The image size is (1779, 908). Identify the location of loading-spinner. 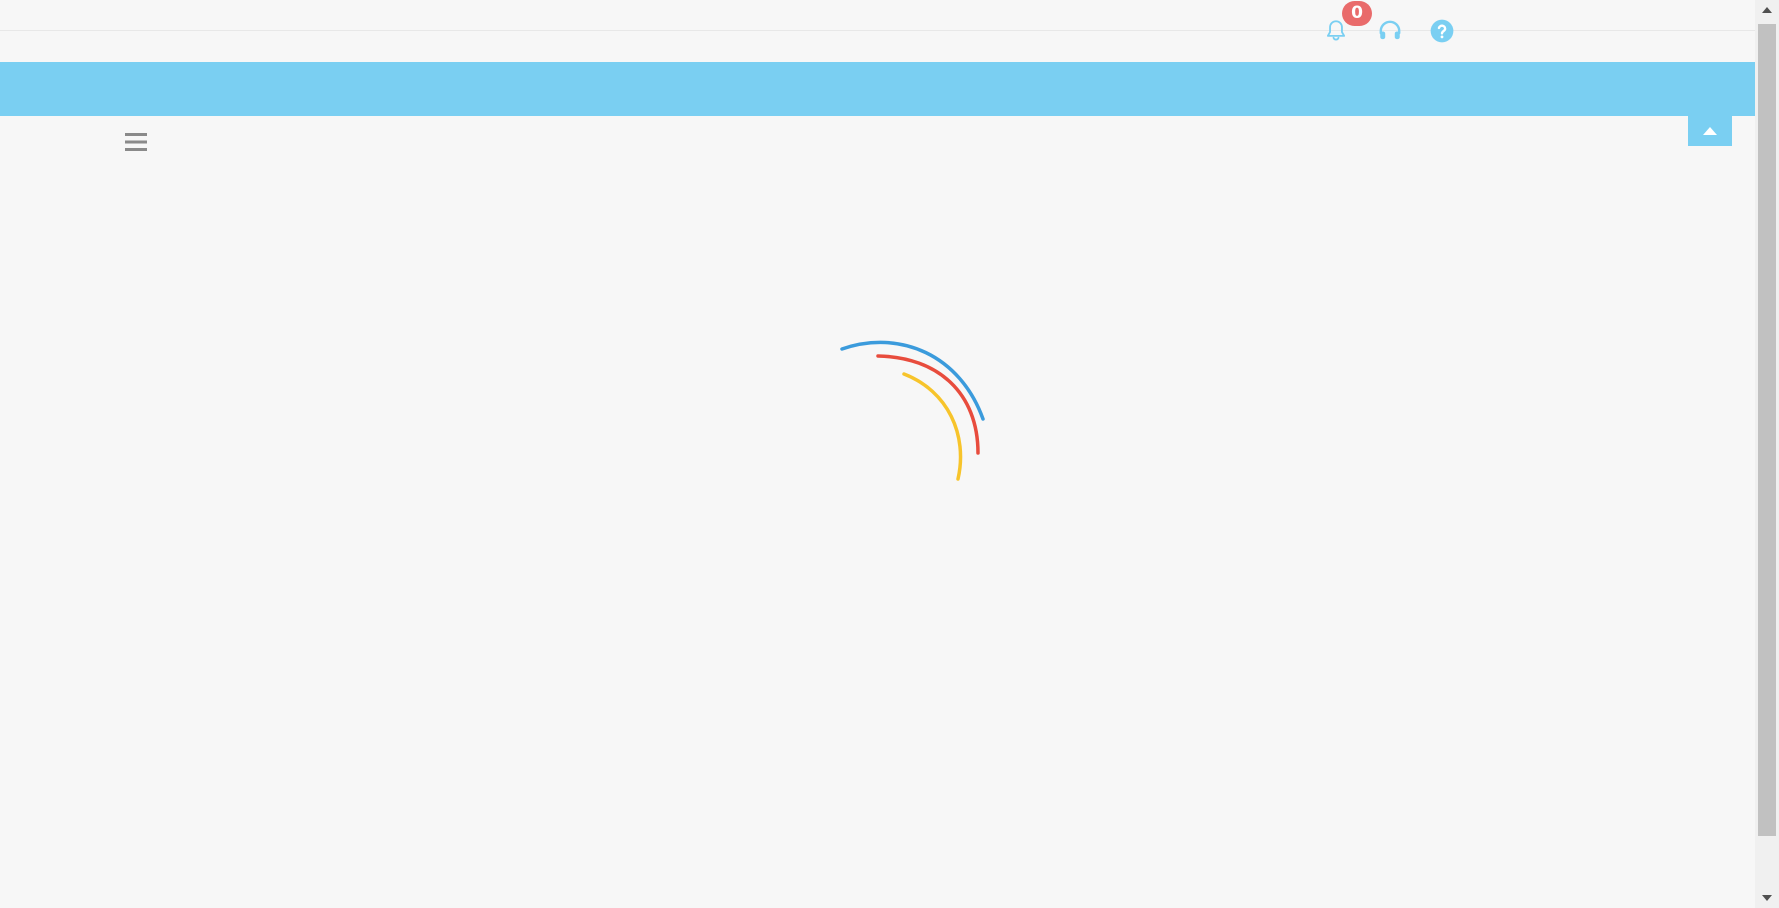
(912, 410).